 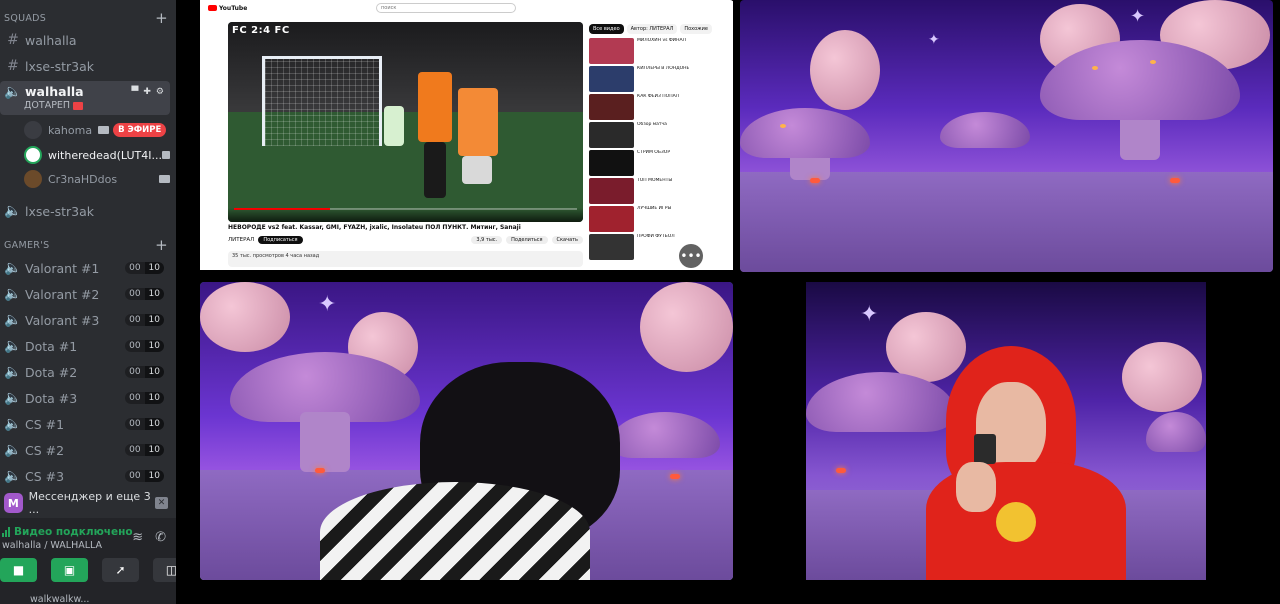 I want to click on voice-channel: 🔈 Valorant #3 00 10, so click(x=85, y=320).